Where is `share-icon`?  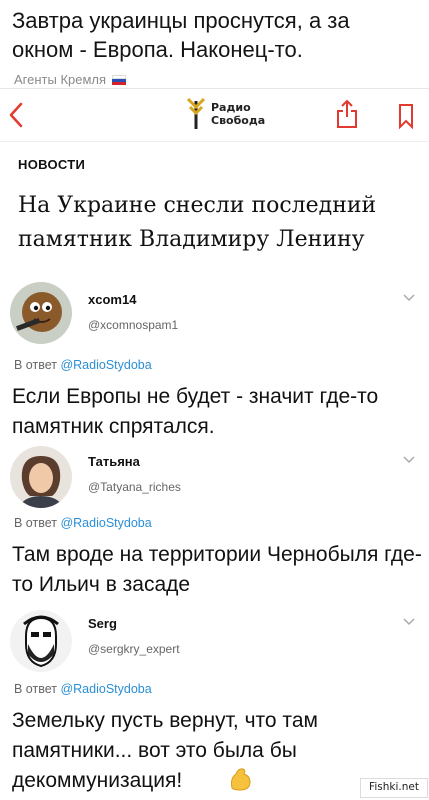
share-icon is located at coordinates (347, 114).